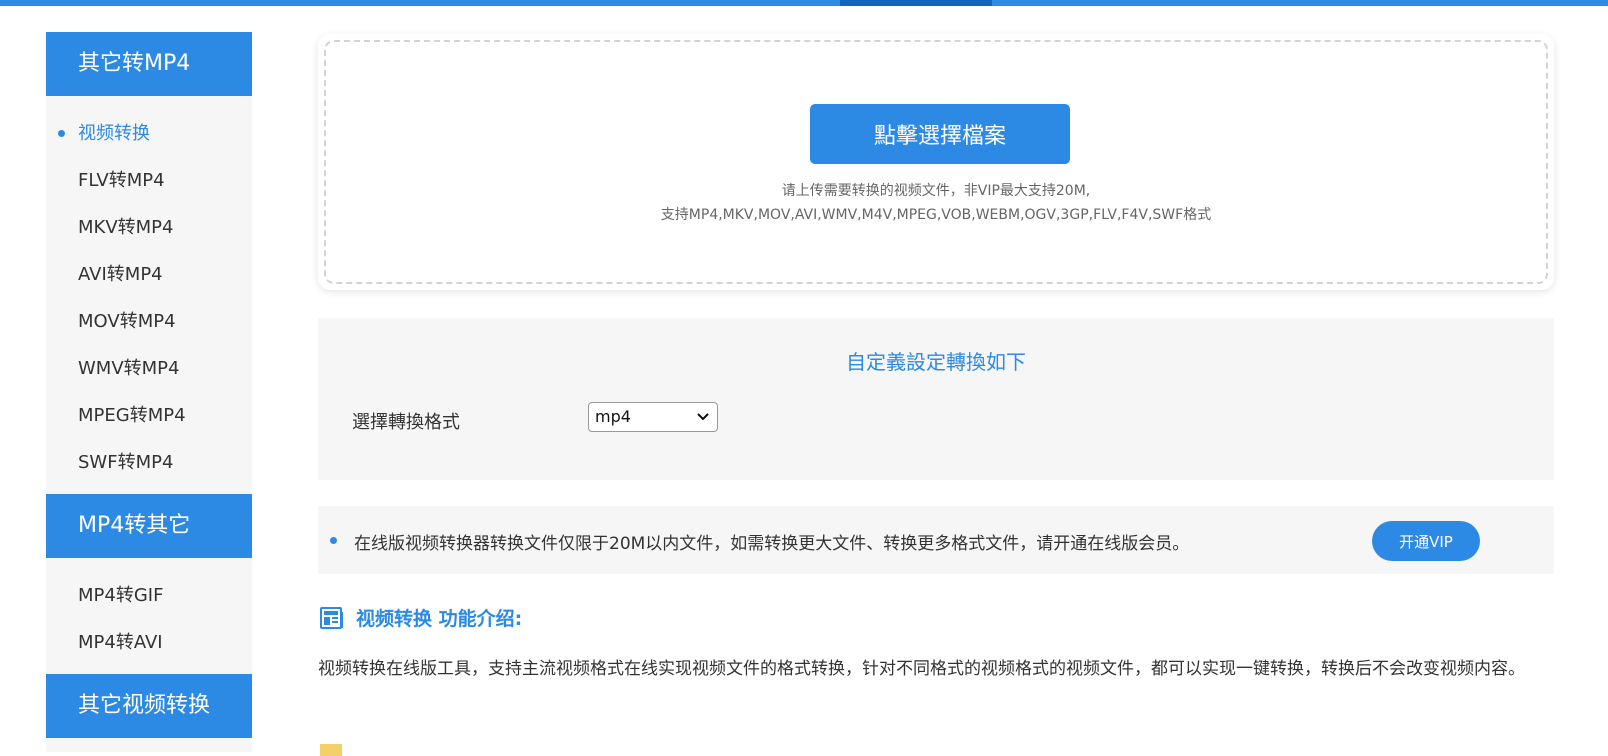  What do you see at coordinates (1426, 541) in the screenshot?
I see `open-vip-button: 开通VIP` at bounding box center [1426, 541].